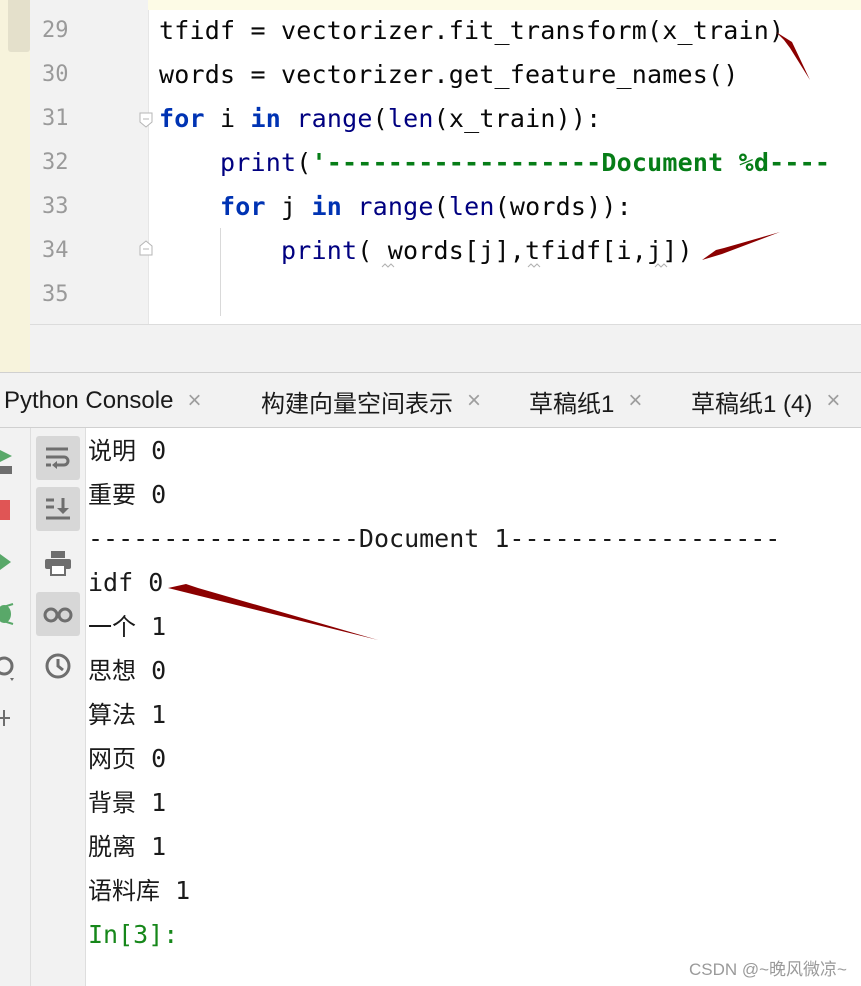 The height and width of the screenshot is (986, 861). I want to click on history-button, so click(58, 666).